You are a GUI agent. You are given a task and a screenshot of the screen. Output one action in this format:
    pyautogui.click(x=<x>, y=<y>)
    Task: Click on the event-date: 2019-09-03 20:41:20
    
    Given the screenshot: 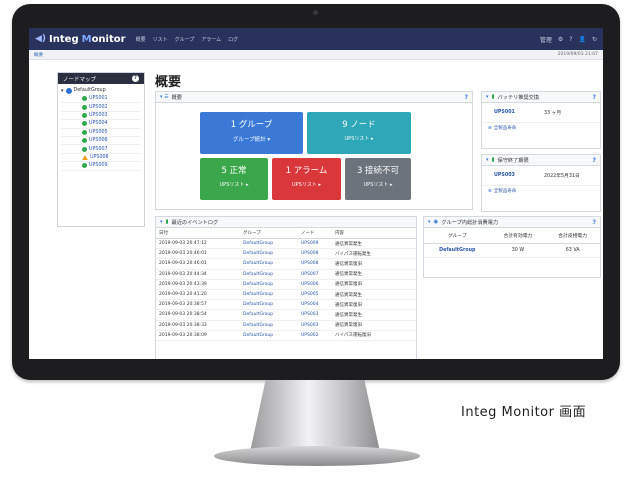 What is the action you would take?
    pyautogui.click(x=198, y=295)
    